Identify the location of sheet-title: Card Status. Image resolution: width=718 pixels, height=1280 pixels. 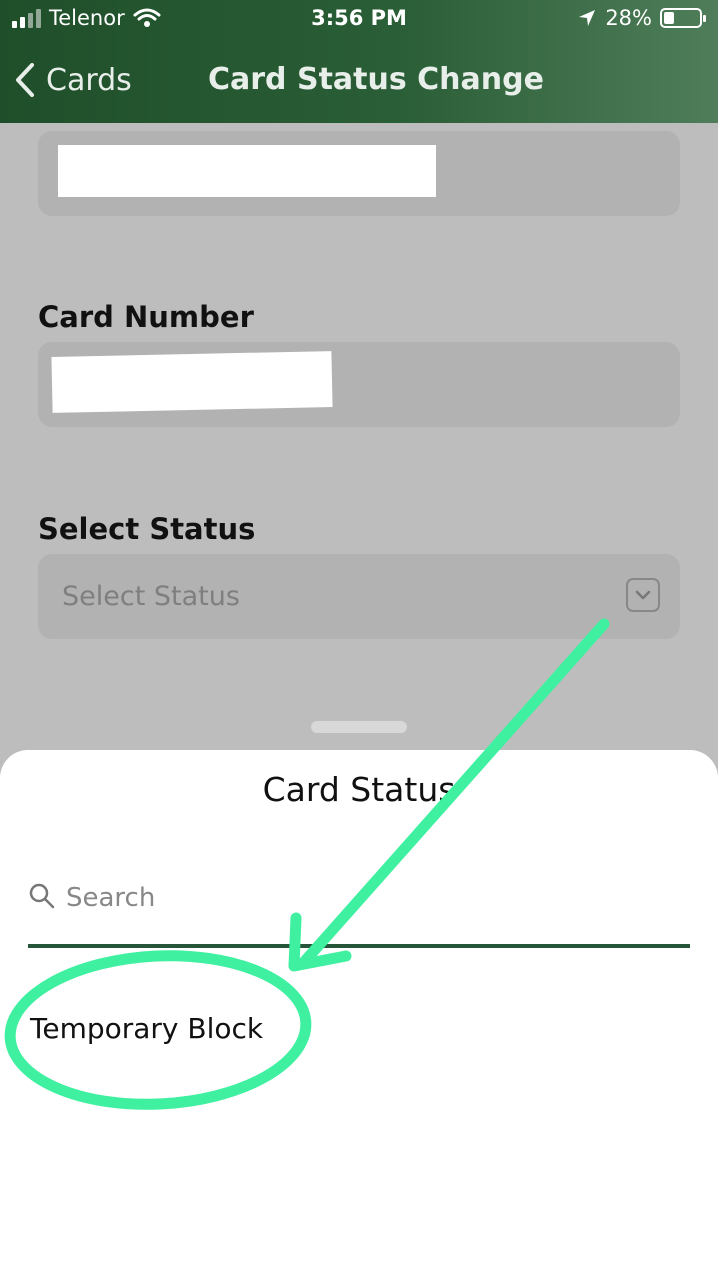
(359, 789).